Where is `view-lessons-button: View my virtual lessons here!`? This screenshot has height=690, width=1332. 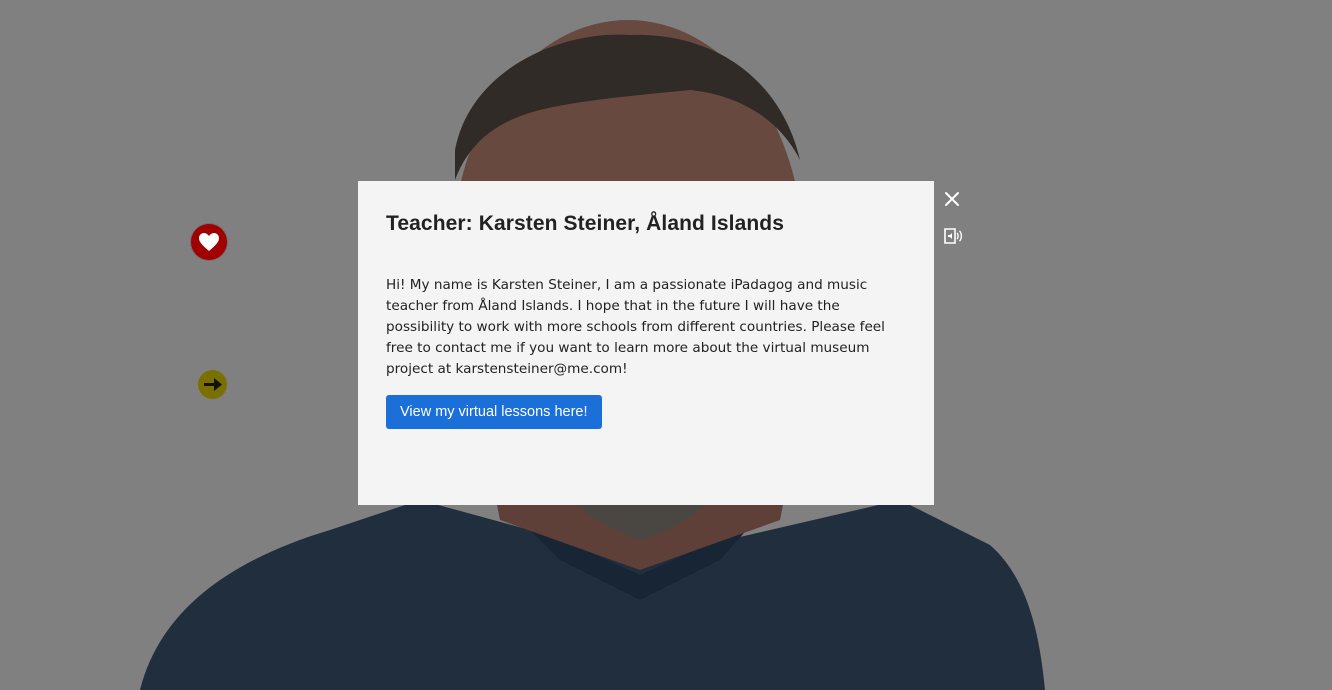 view-lessons-button: View my virtual lessons here! is located at coordinates (494, 412).